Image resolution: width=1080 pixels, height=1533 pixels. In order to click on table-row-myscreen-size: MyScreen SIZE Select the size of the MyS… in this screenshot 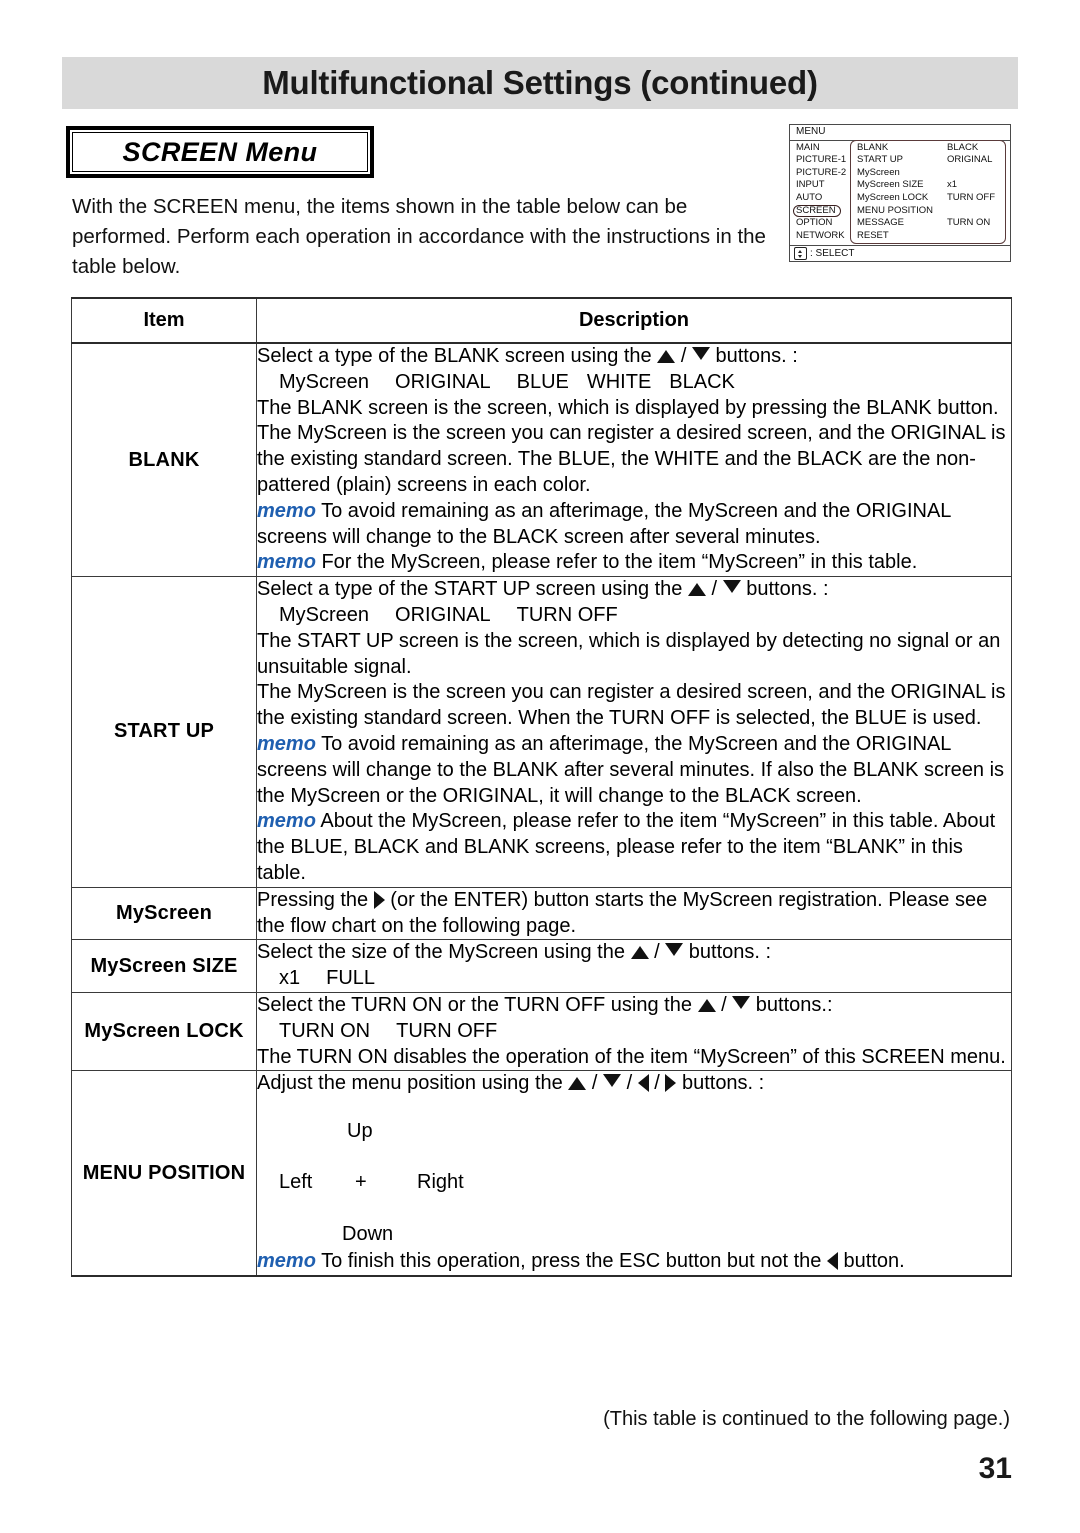, I will do `click(541, 966)`.